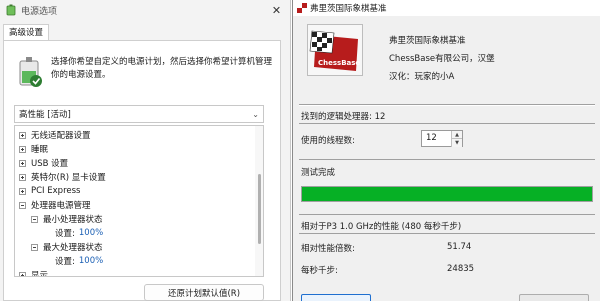 This screenshot has width=600, height=301. I want to click on tree-item-wireless: 无线适配器设置, so click(55, 135).